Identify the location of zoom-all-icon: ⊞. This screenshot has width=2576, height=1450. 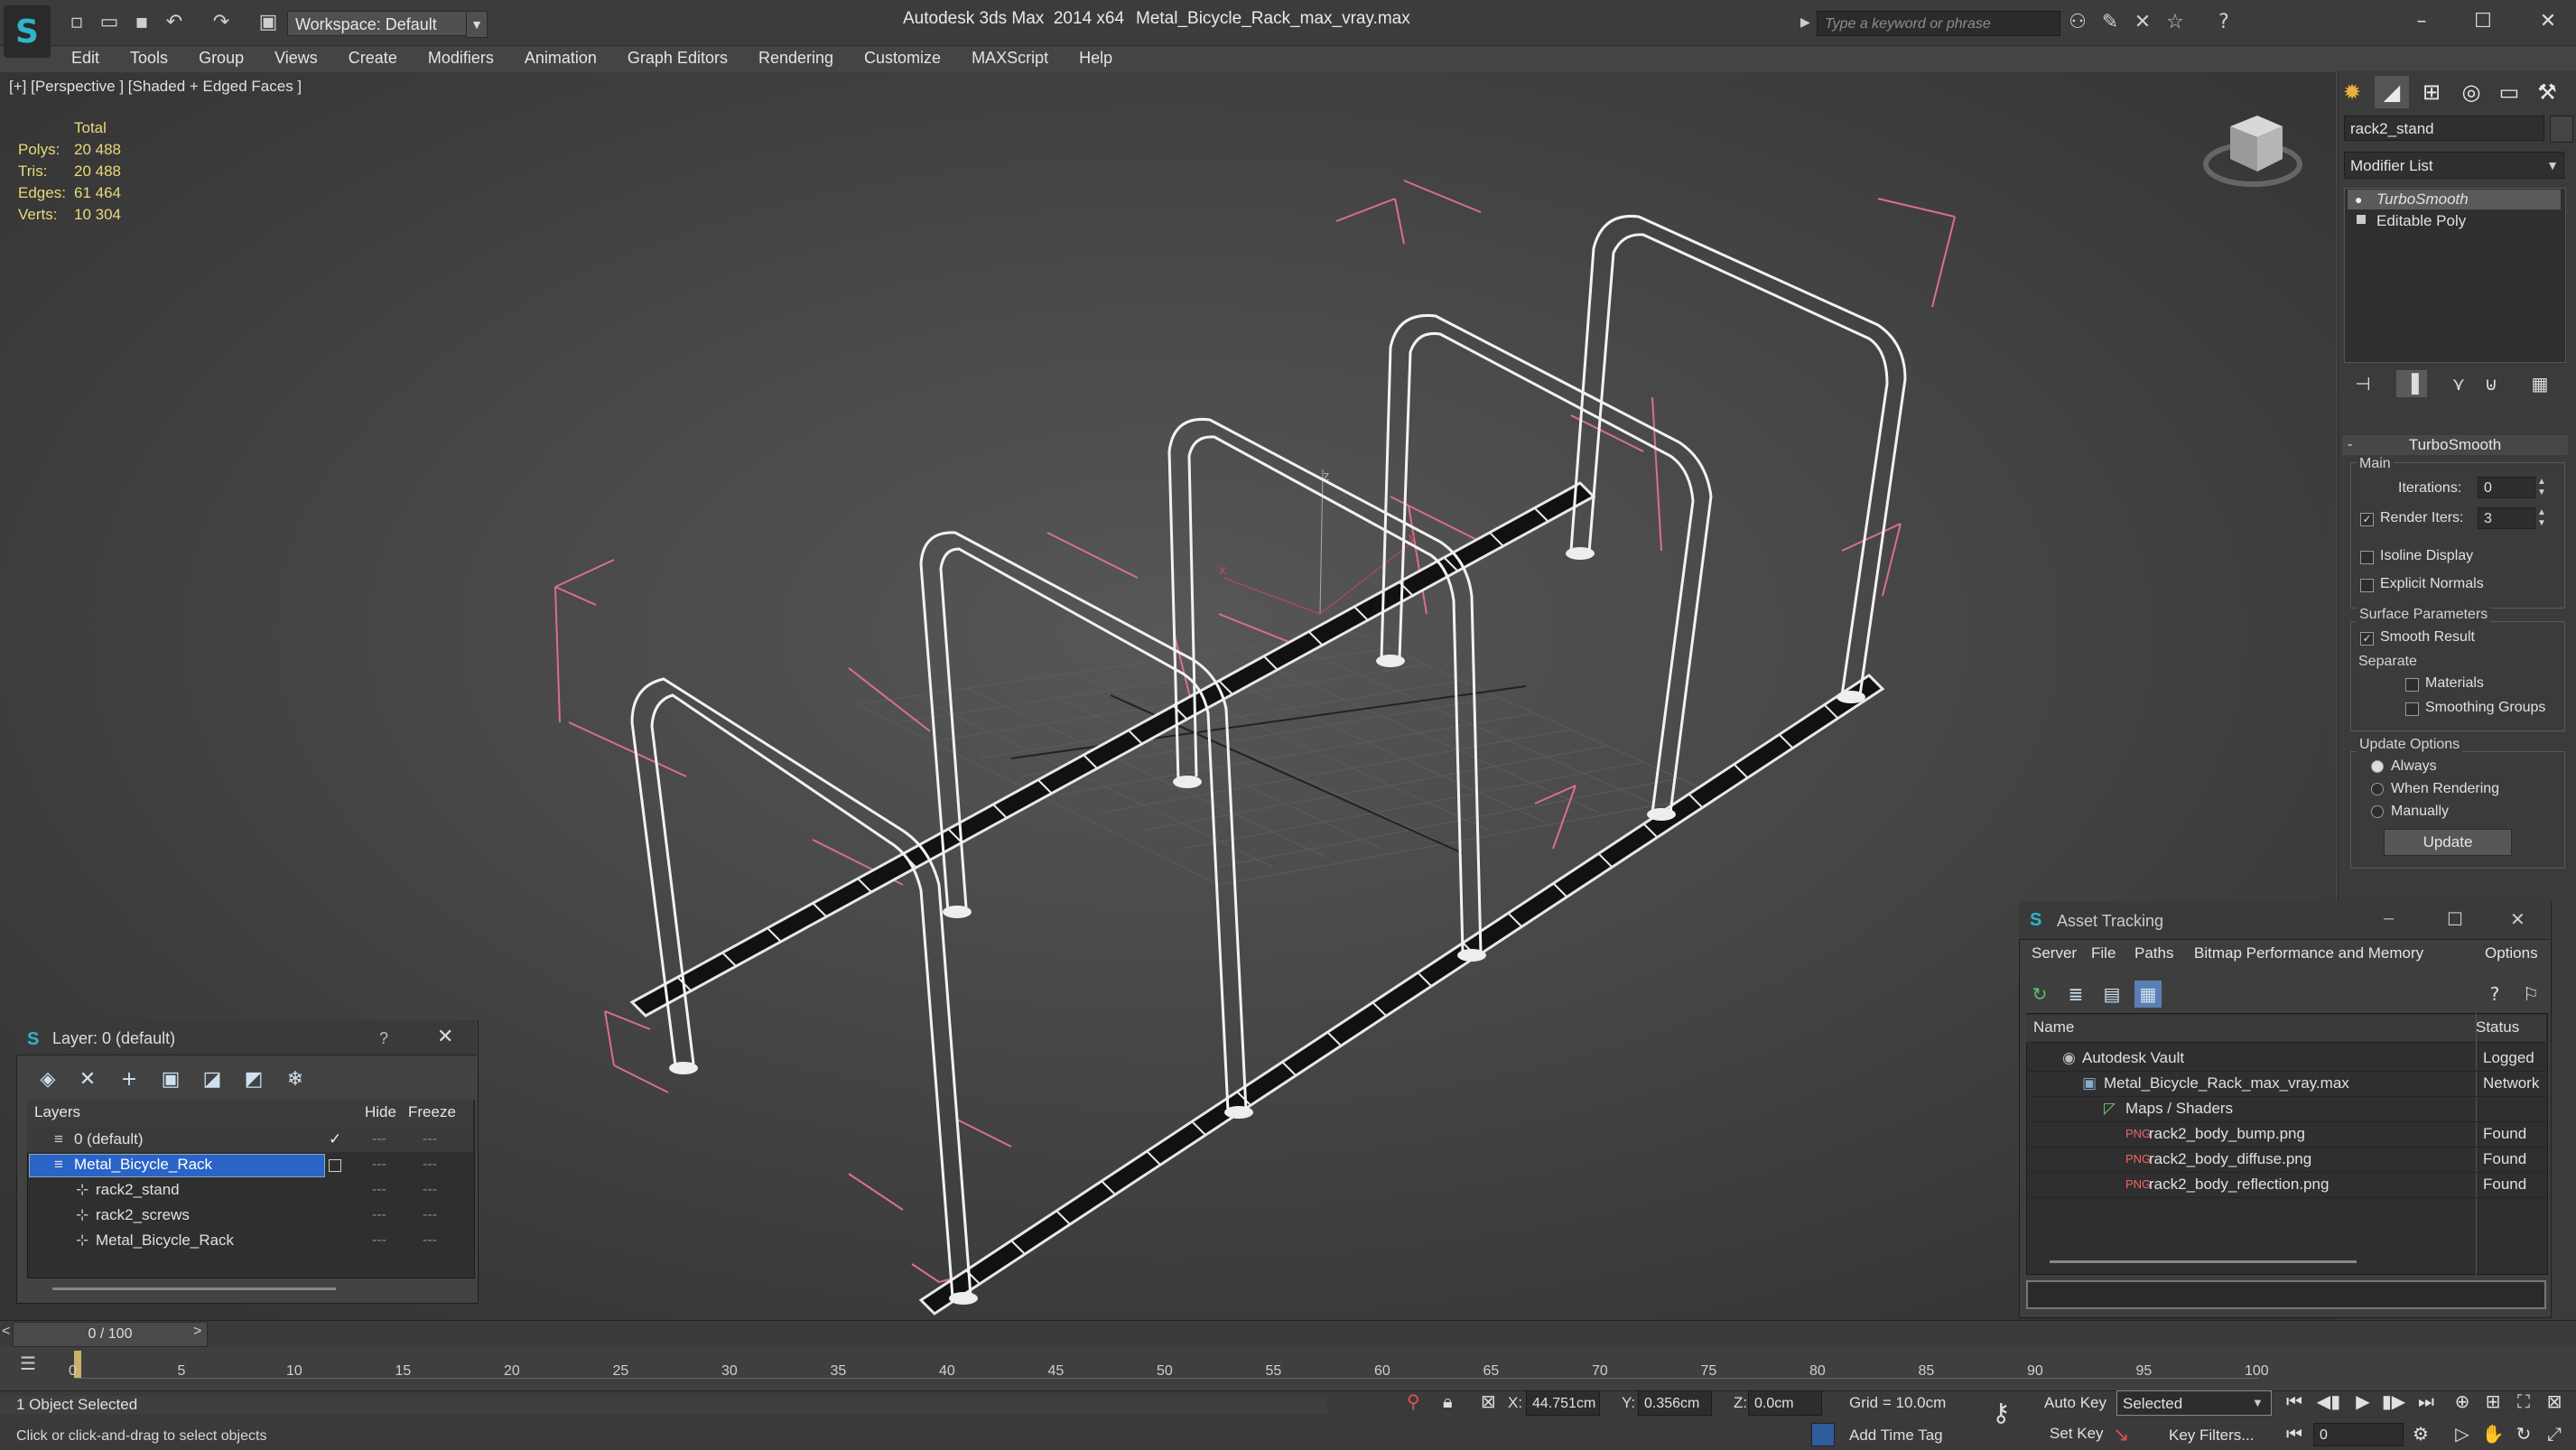
(2492, 1401).